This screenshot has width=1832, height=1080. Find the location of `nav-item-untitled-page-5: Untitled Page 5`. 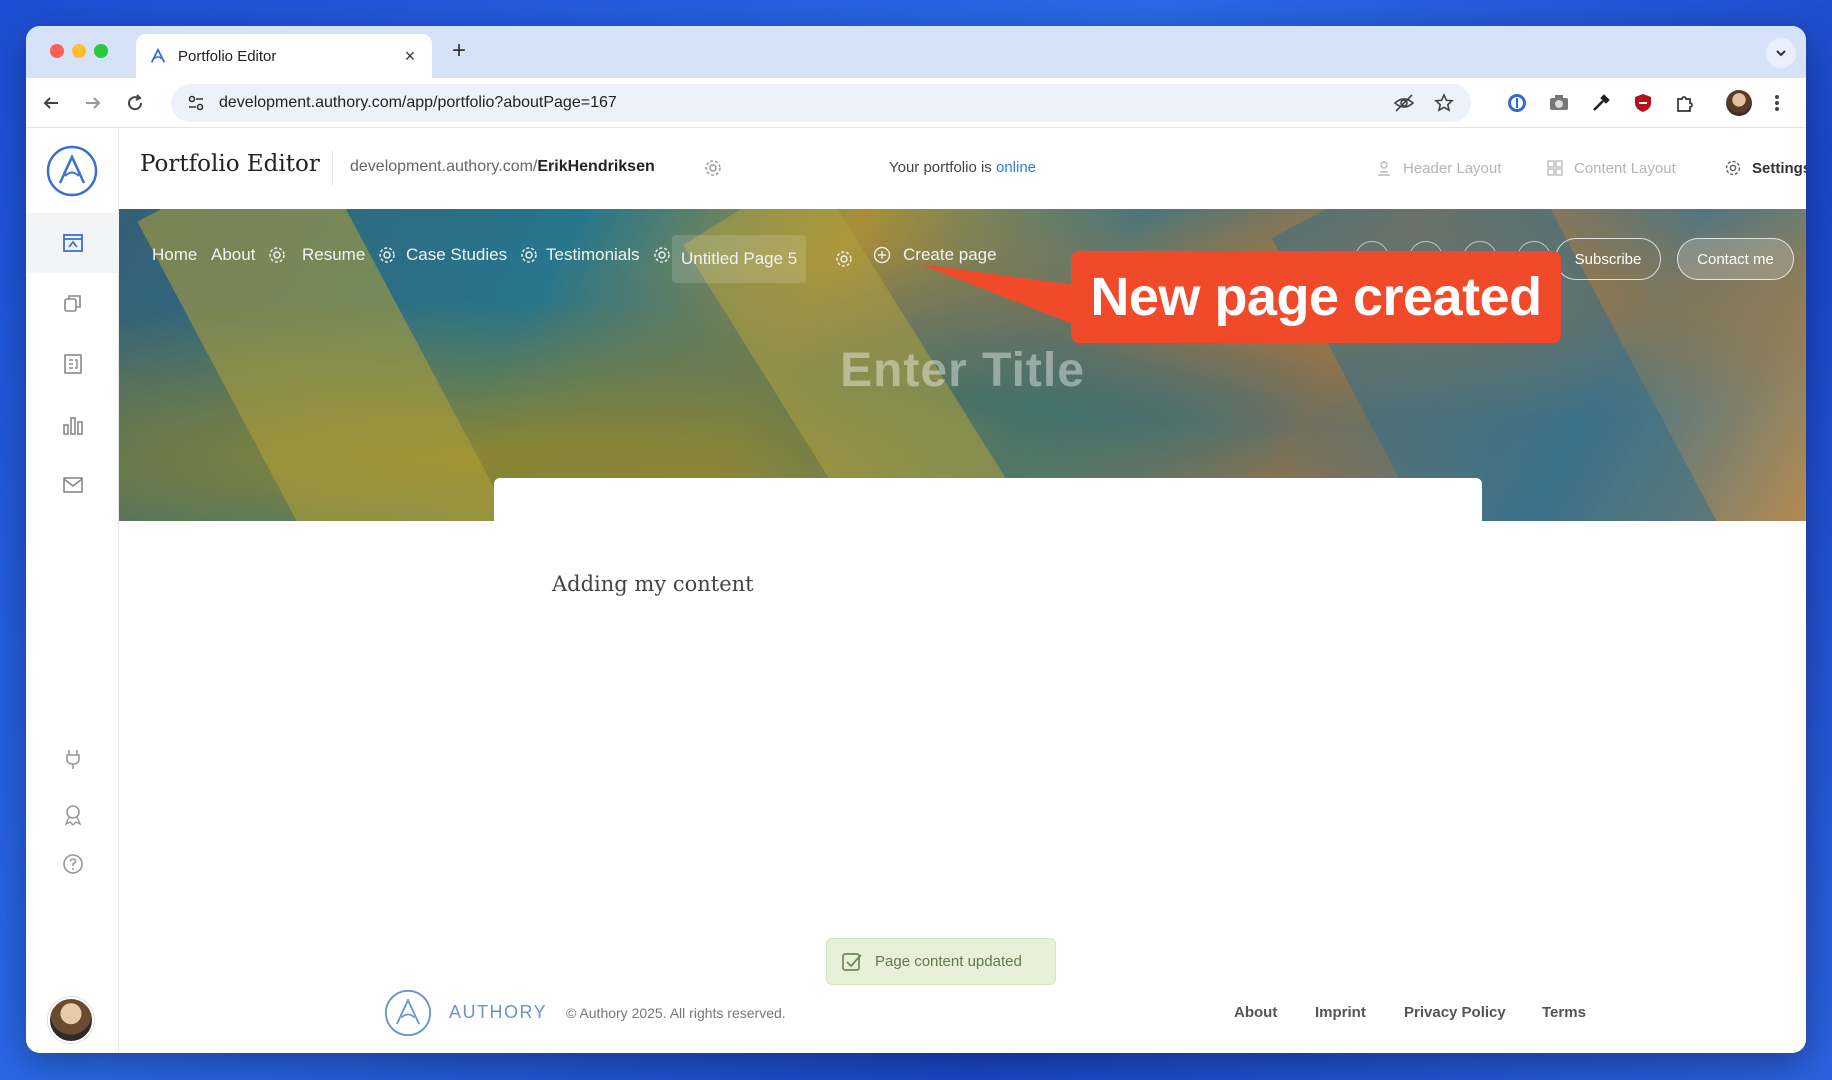

nav-item-untitled-page-5: Untitled Page 5 is located at coordinates (739, 259).